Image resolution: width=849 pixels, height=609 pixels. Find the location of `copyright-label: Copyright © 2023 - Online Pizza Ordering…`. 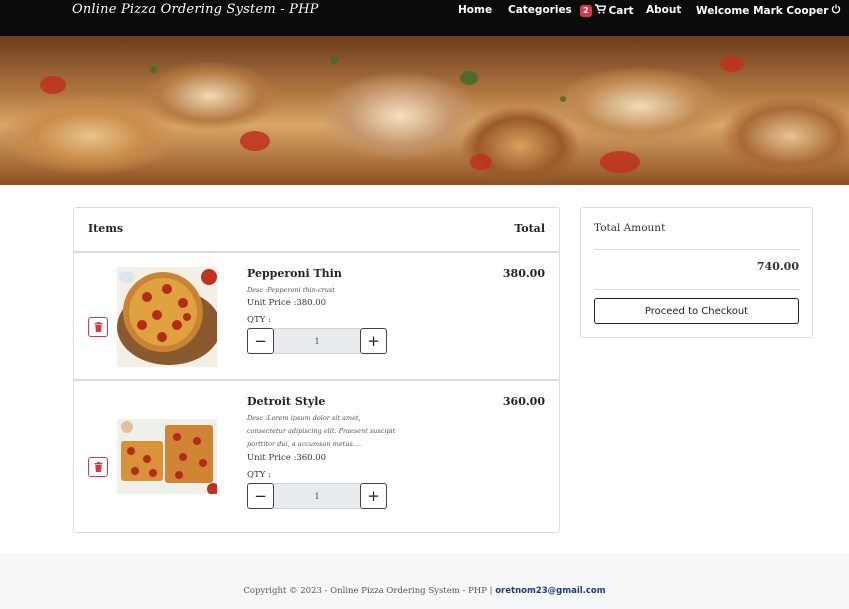

copyright-label: Copyright © 2023 - Online Pizza Ordering… is located at coordinates (369, 591).